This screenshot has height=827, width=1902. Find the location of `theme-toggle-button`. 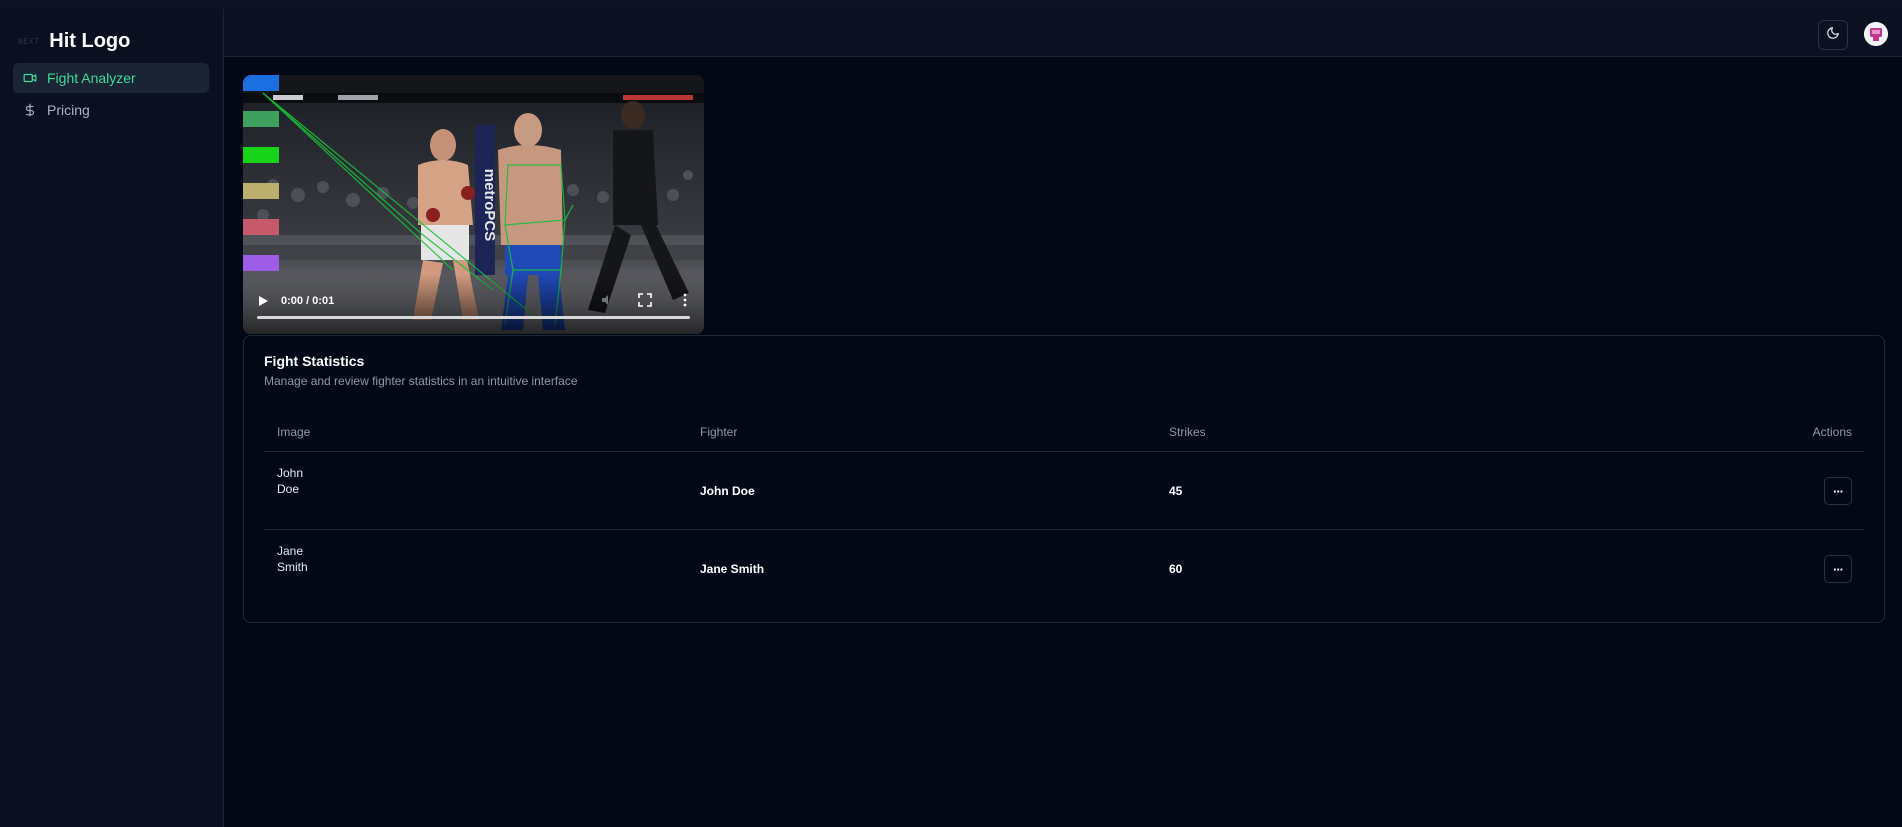

theme-toggle-button is located at coordinates (1833, 35).